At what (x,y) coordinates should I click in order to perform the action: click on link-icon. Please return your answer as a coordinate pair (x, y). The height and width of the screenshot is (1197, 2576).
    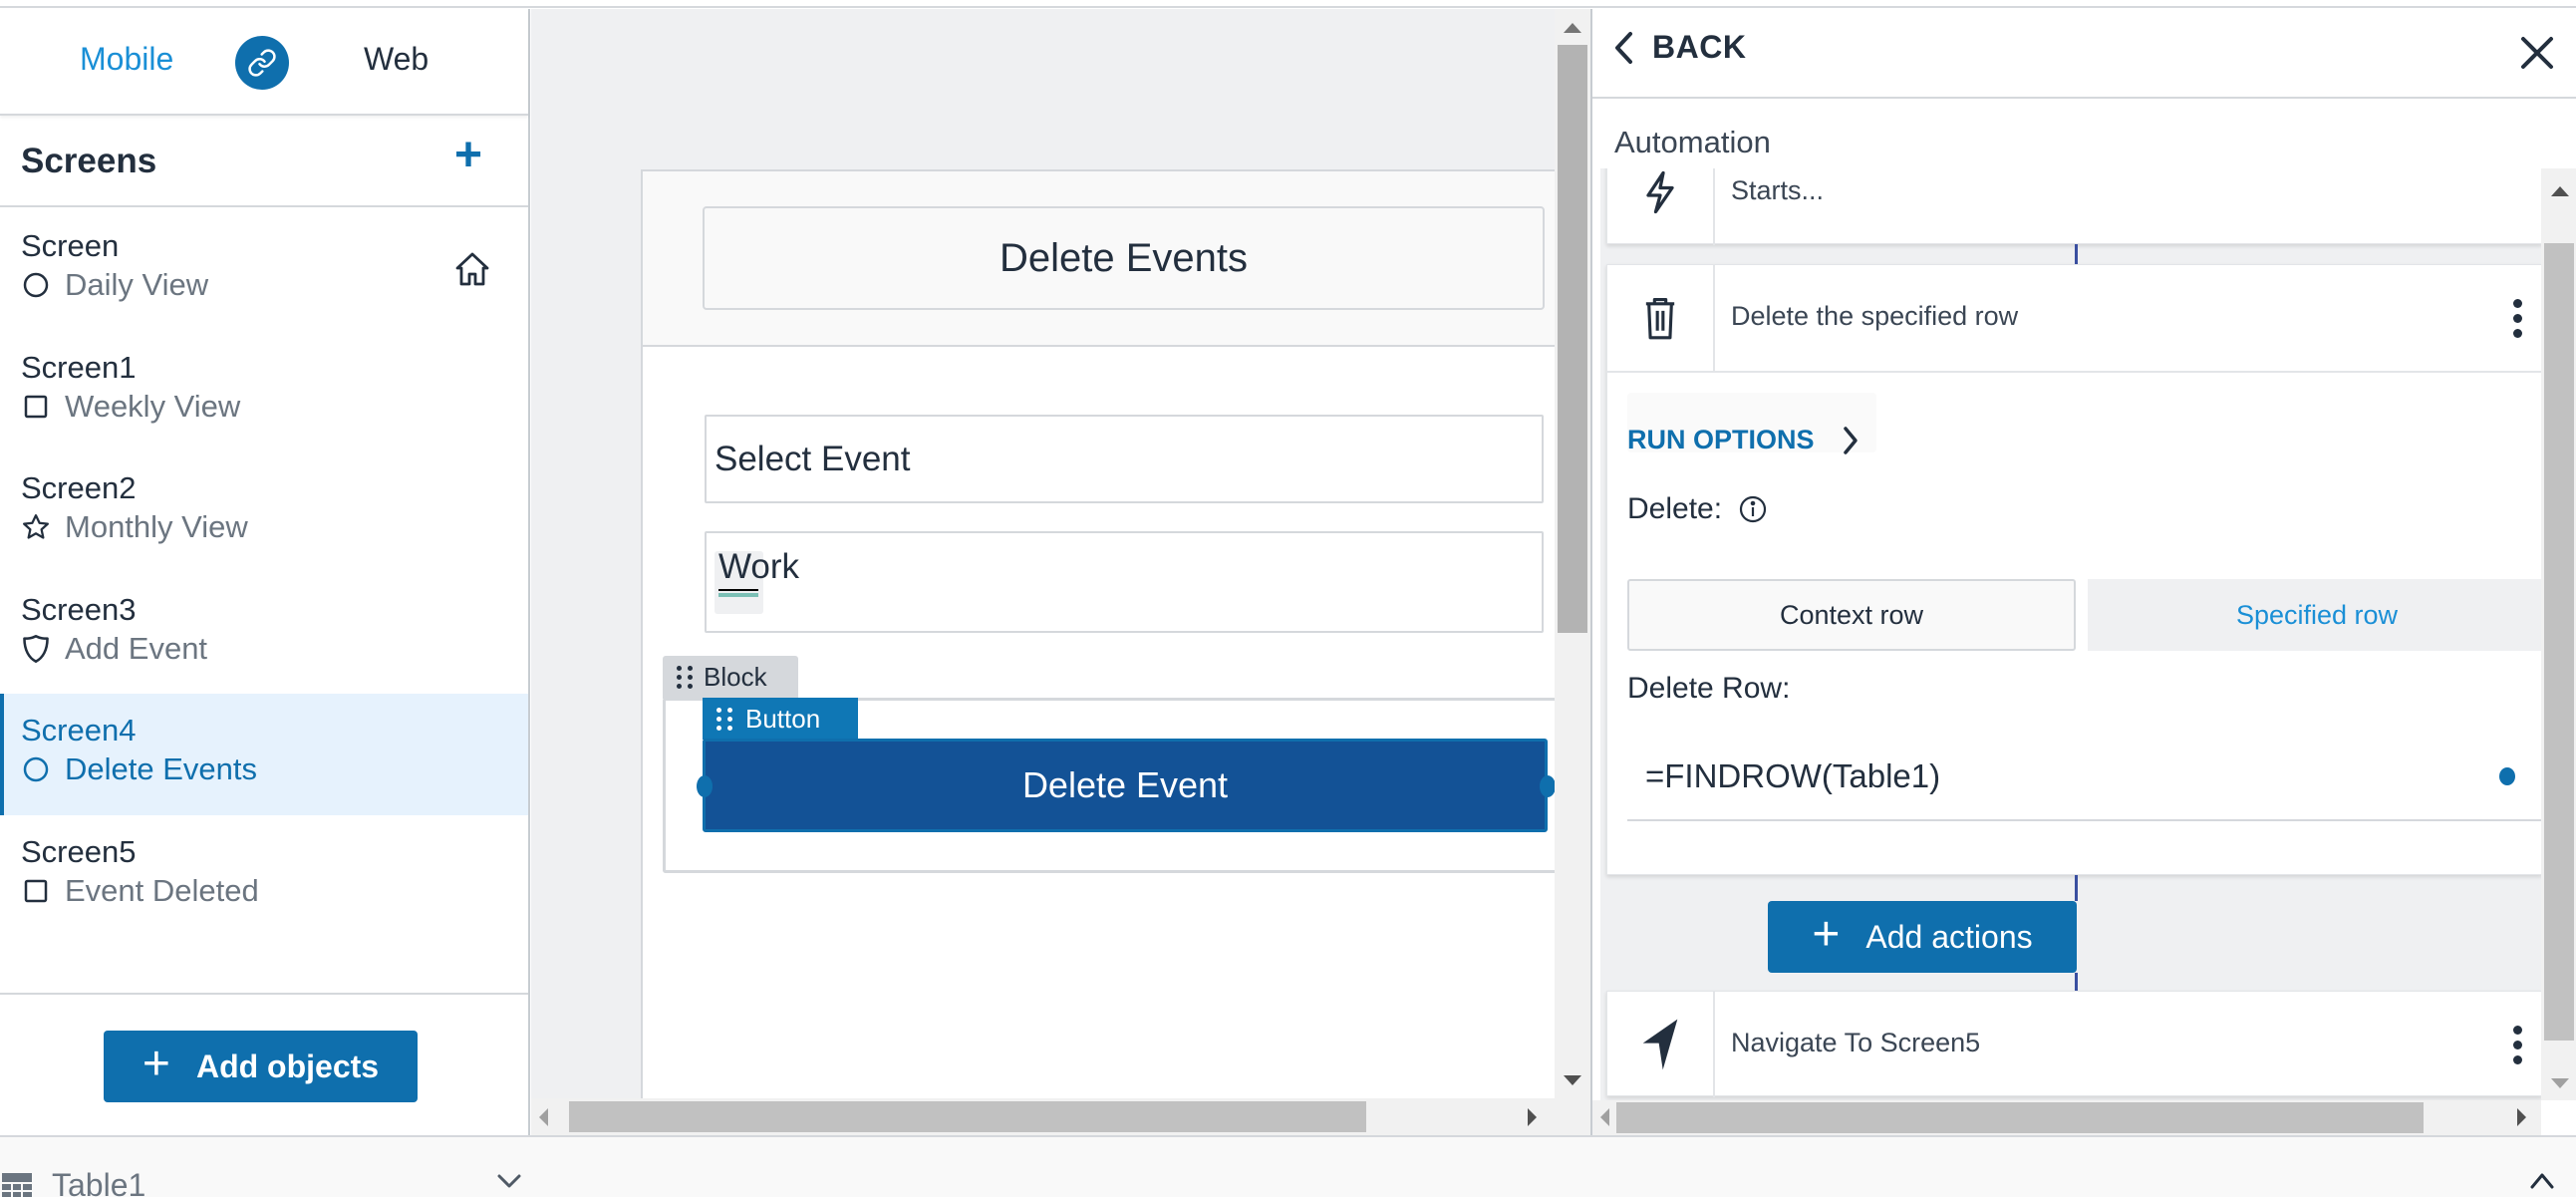
    Looking at the image, I should click on (262, 63).